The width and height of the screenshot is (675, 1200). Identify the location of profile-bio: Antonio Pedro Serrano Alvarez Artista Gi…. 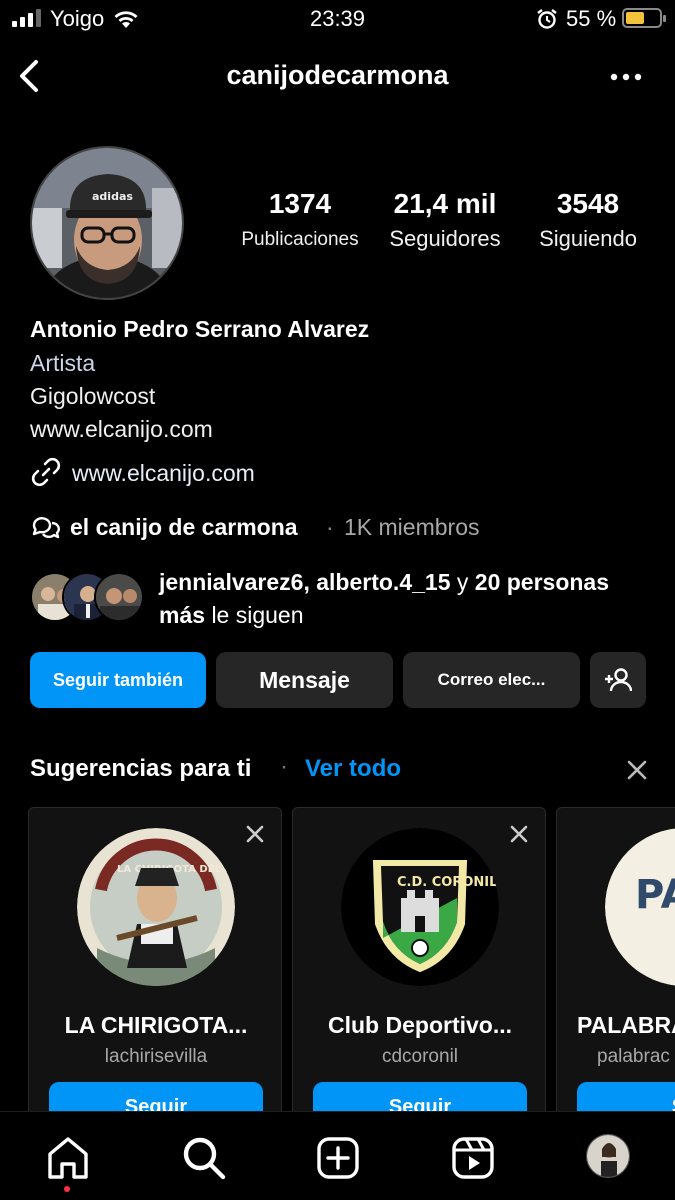
(340, 382).